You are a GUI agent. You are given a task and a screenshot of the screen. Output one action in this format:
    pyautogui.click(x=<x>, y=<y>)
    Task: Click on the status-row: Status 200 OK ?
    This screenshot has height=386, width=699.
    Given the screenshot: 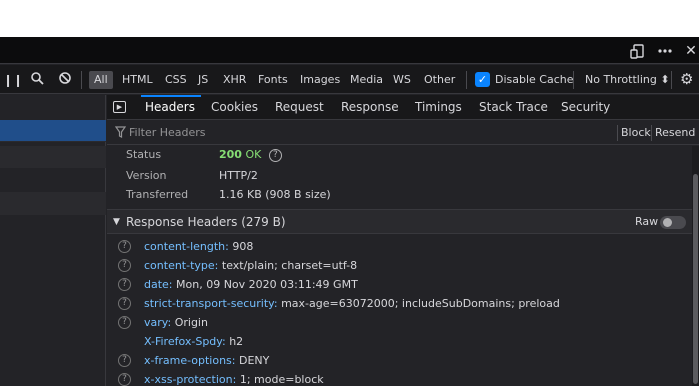 What is the action you would take?
    pyautogui.click(x=399, y=156)
    